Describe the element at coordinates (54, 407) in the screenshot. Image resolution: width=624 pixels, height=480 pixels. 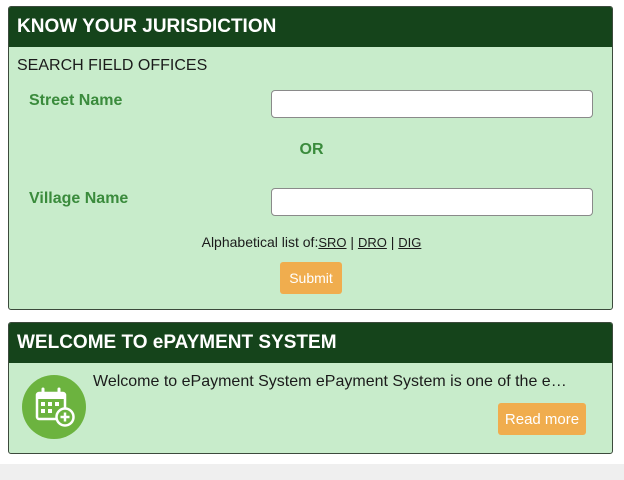
I see `calendar-icon` at that location.